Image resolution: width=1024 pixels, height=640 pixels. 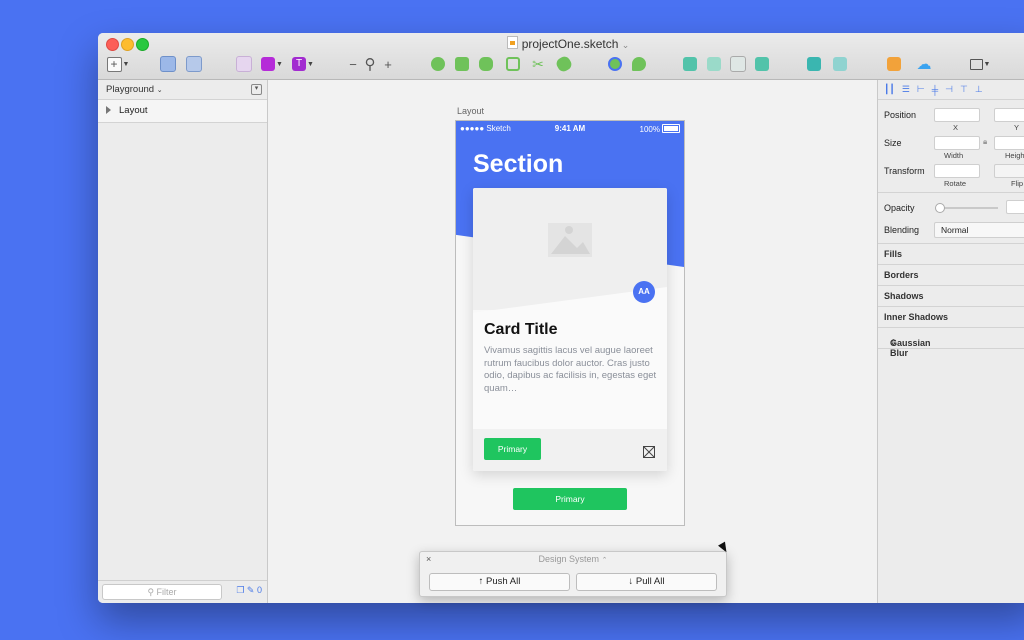 I want to click on mask-button, so click(x=564, y=64).